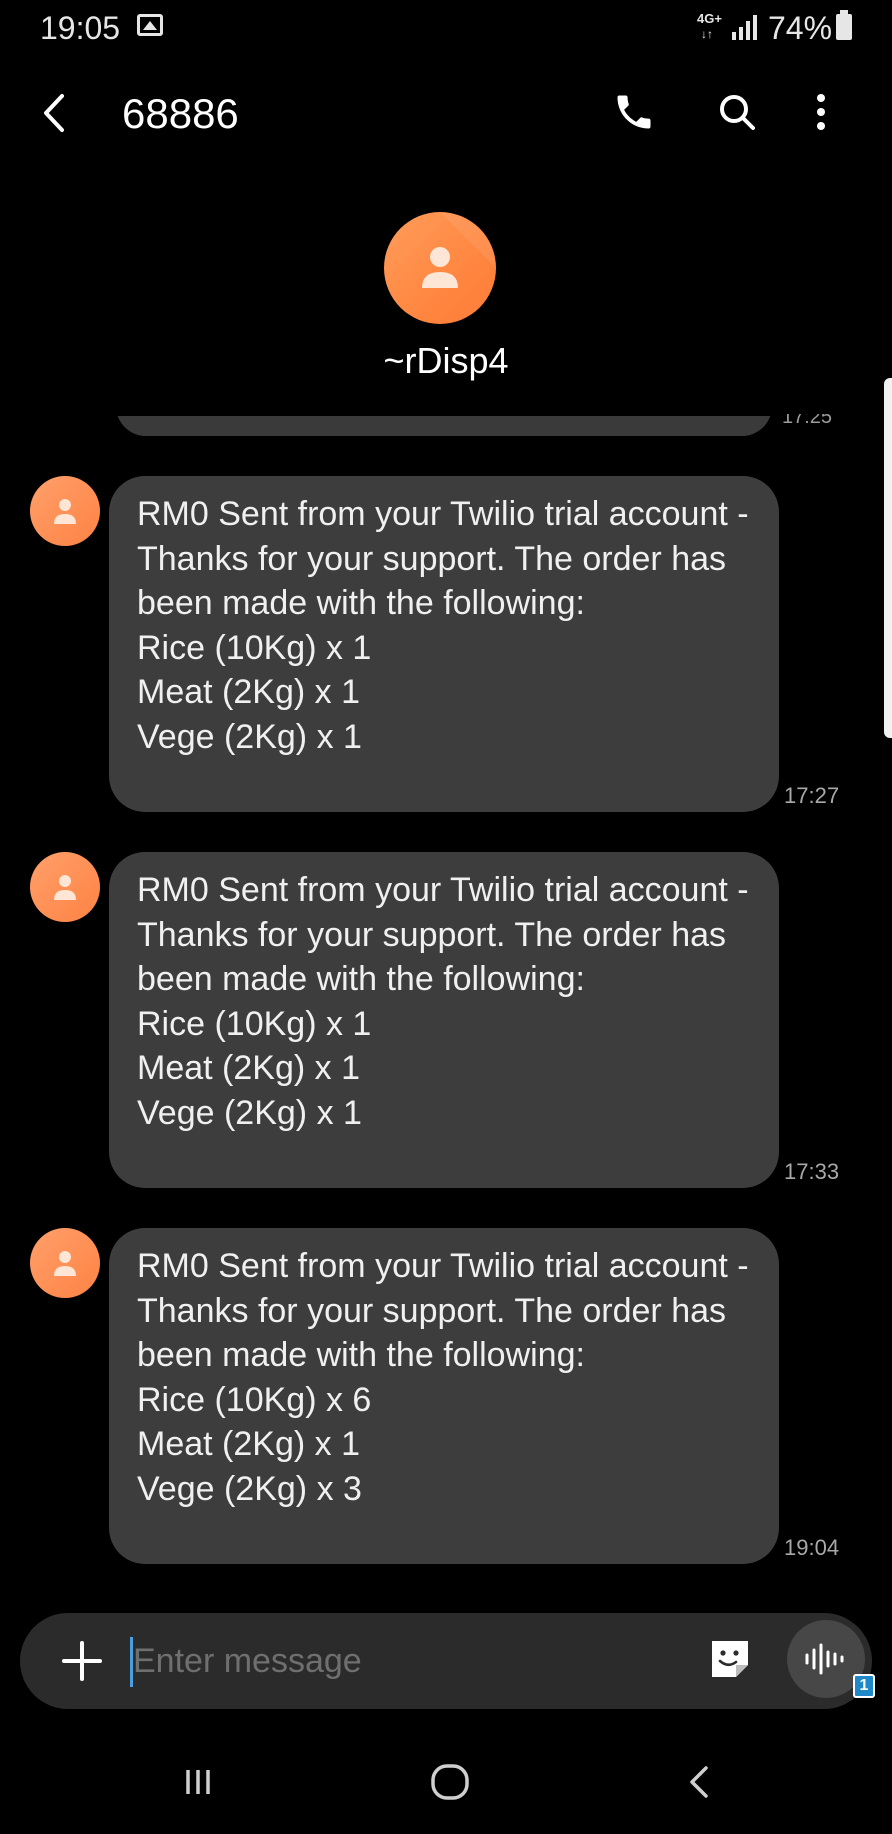  I want to click on plus-icon, so click(82, 1661).